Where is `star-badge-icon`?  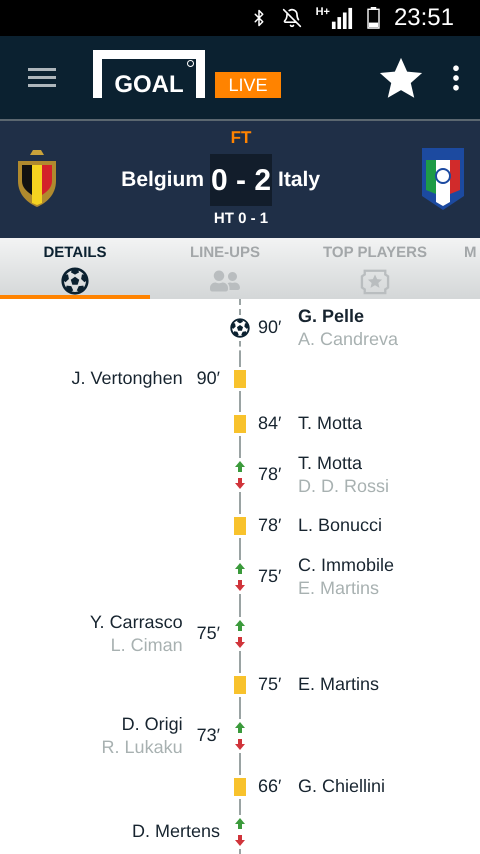
star-badge-icon is located at coordinates (375, 280).